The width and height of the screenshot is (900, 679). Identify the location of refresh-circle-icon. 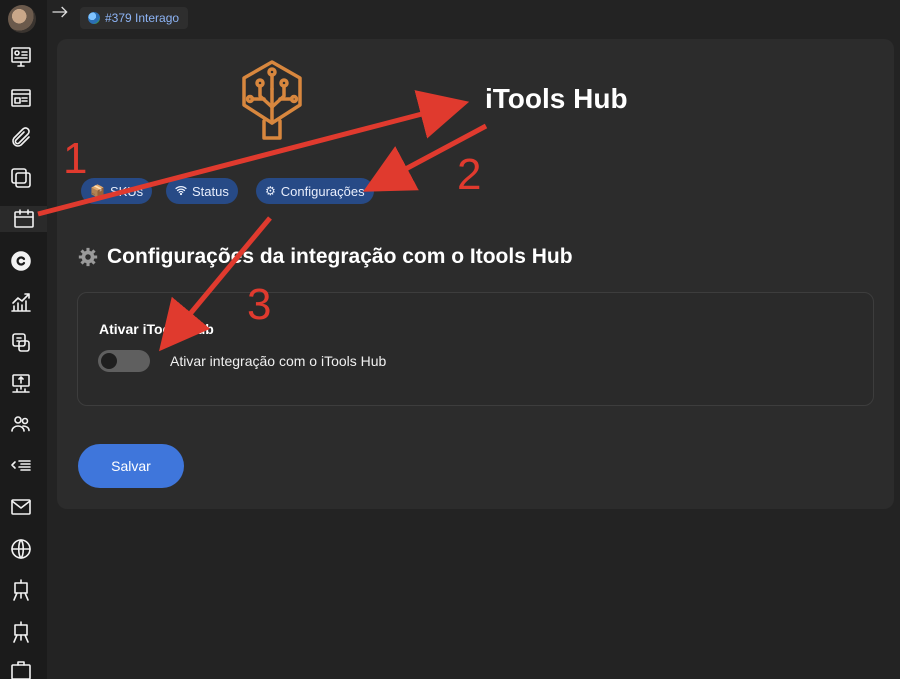
(21, 261).